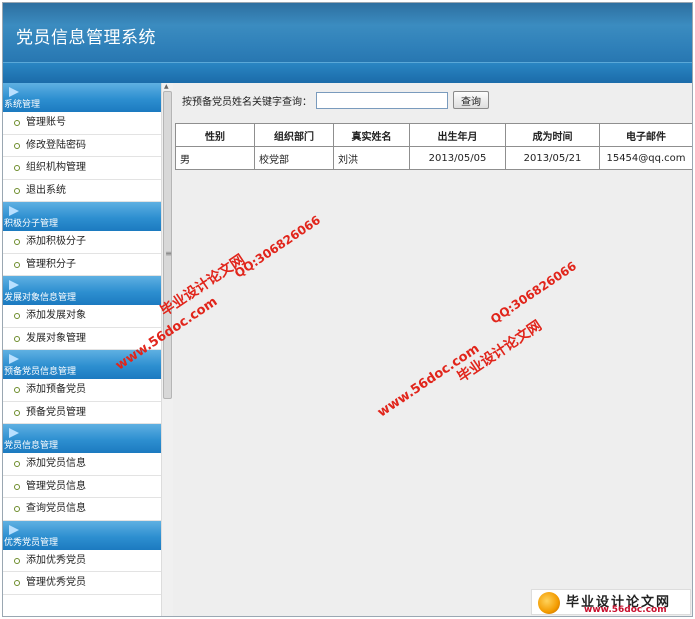 This screenshot has height=619, width=695. I want to click on table-header-row: 性别 组织部门 真实姓名 出生年月 成为时间 电子邮件, so click(433, 135).